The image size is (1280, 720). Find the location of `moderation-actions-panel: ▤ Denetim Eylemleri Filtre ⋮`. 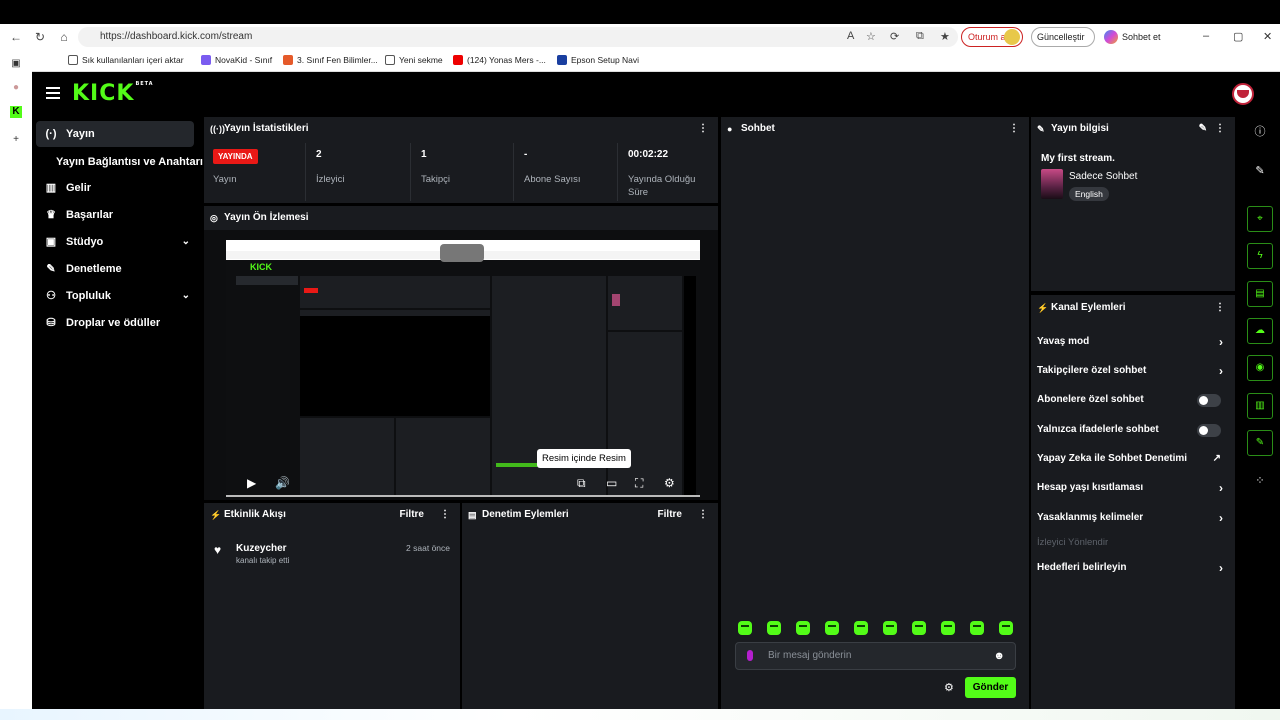

moderation-actions-panel: ▤ Denetim Eylemleri Filtre ⋮ is located at coordinates (590, 606).